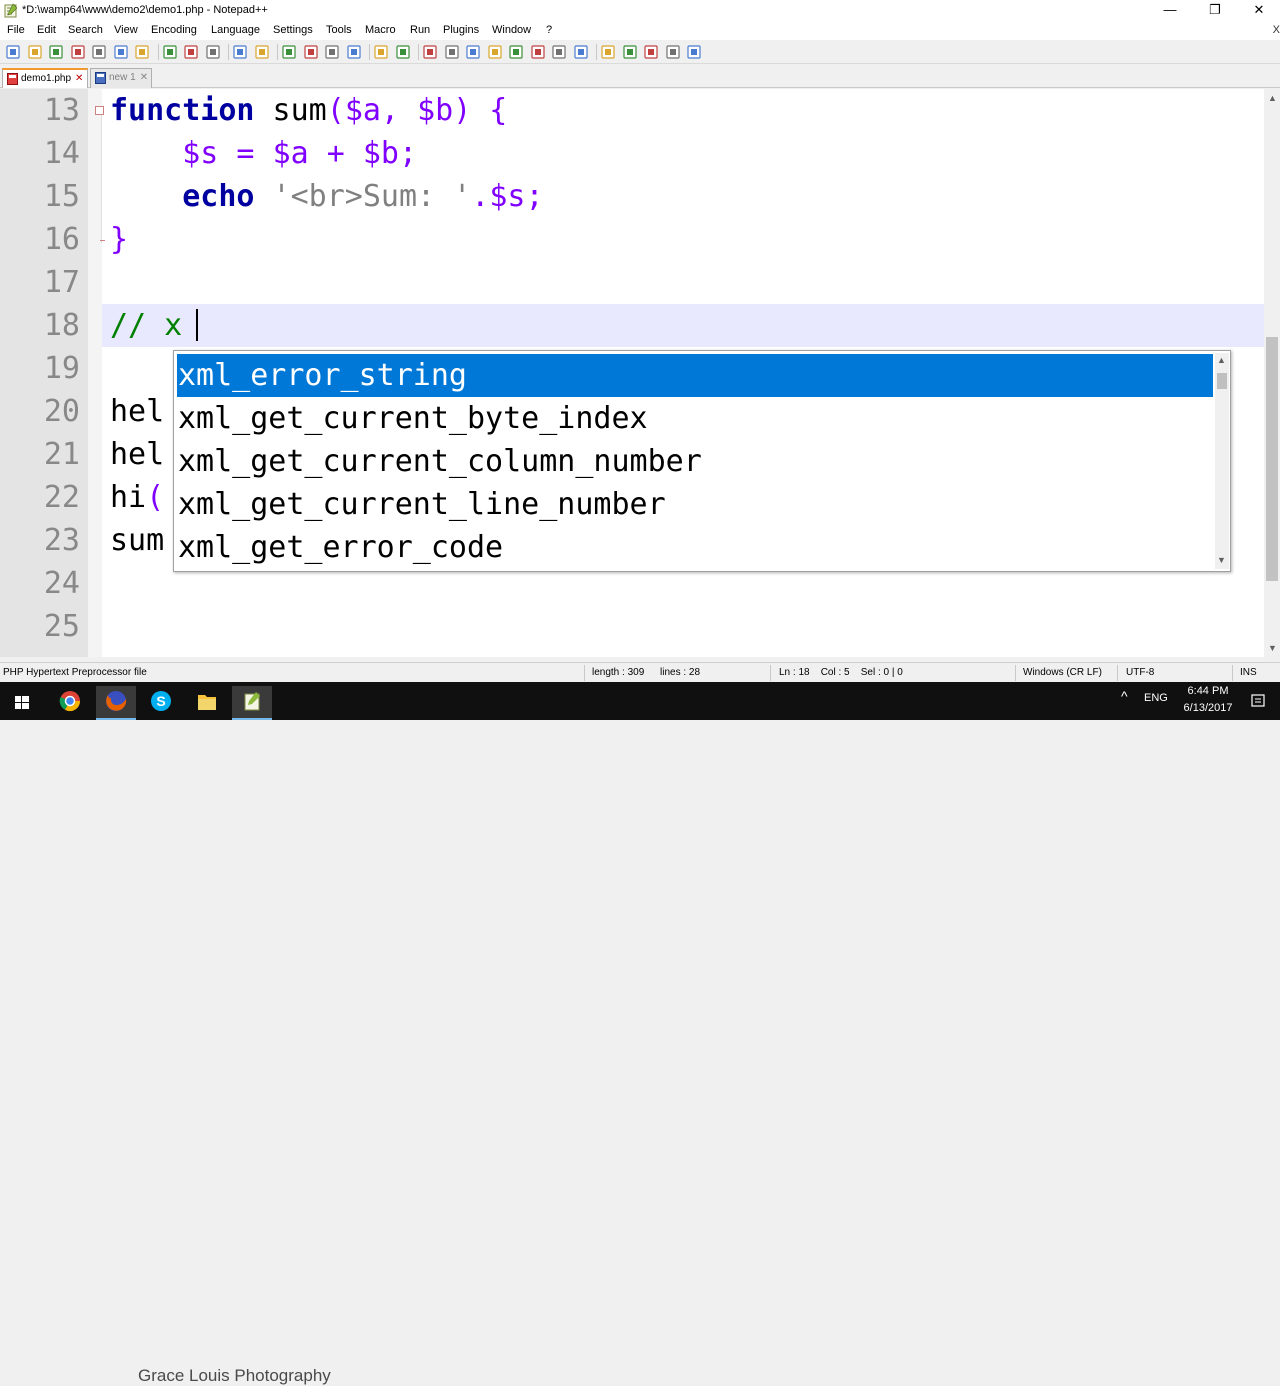 The image size is (1280, 1386). What do you see at coordinates (1222, 381) in the screenshot?
I see `autocomplete-scroll-thumb` at bounding box center [1222, 381].